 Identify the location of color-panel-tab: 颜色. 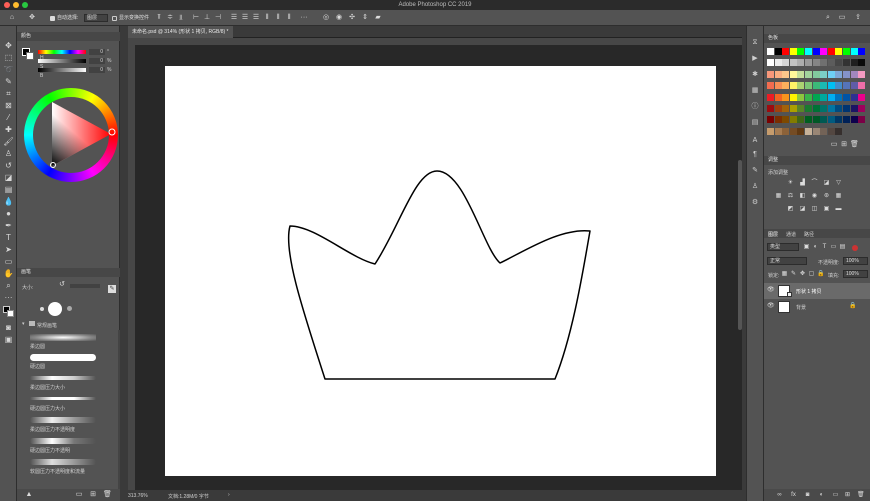
(68, 36).